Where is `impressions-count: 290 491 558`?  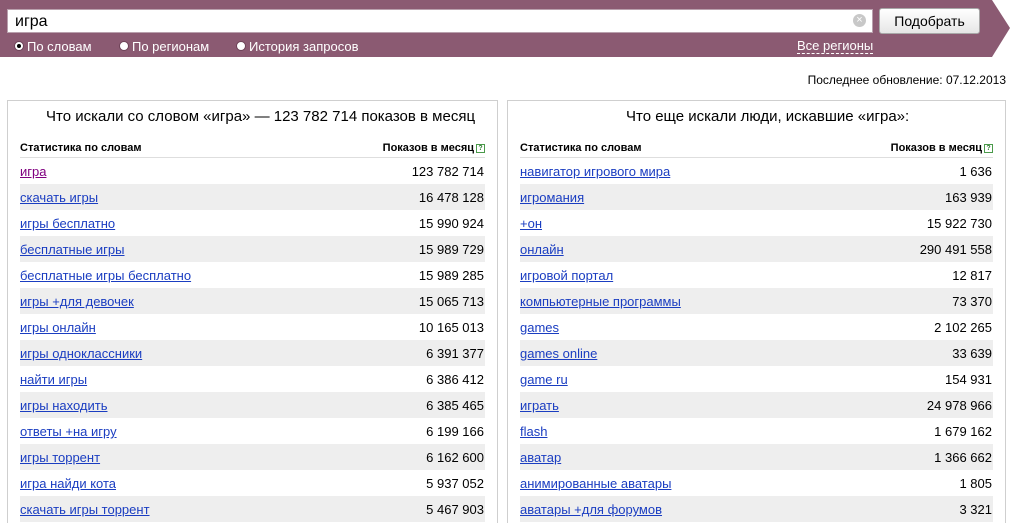 impressions-count: 290 491 558 is located at coordinates (955, 249).